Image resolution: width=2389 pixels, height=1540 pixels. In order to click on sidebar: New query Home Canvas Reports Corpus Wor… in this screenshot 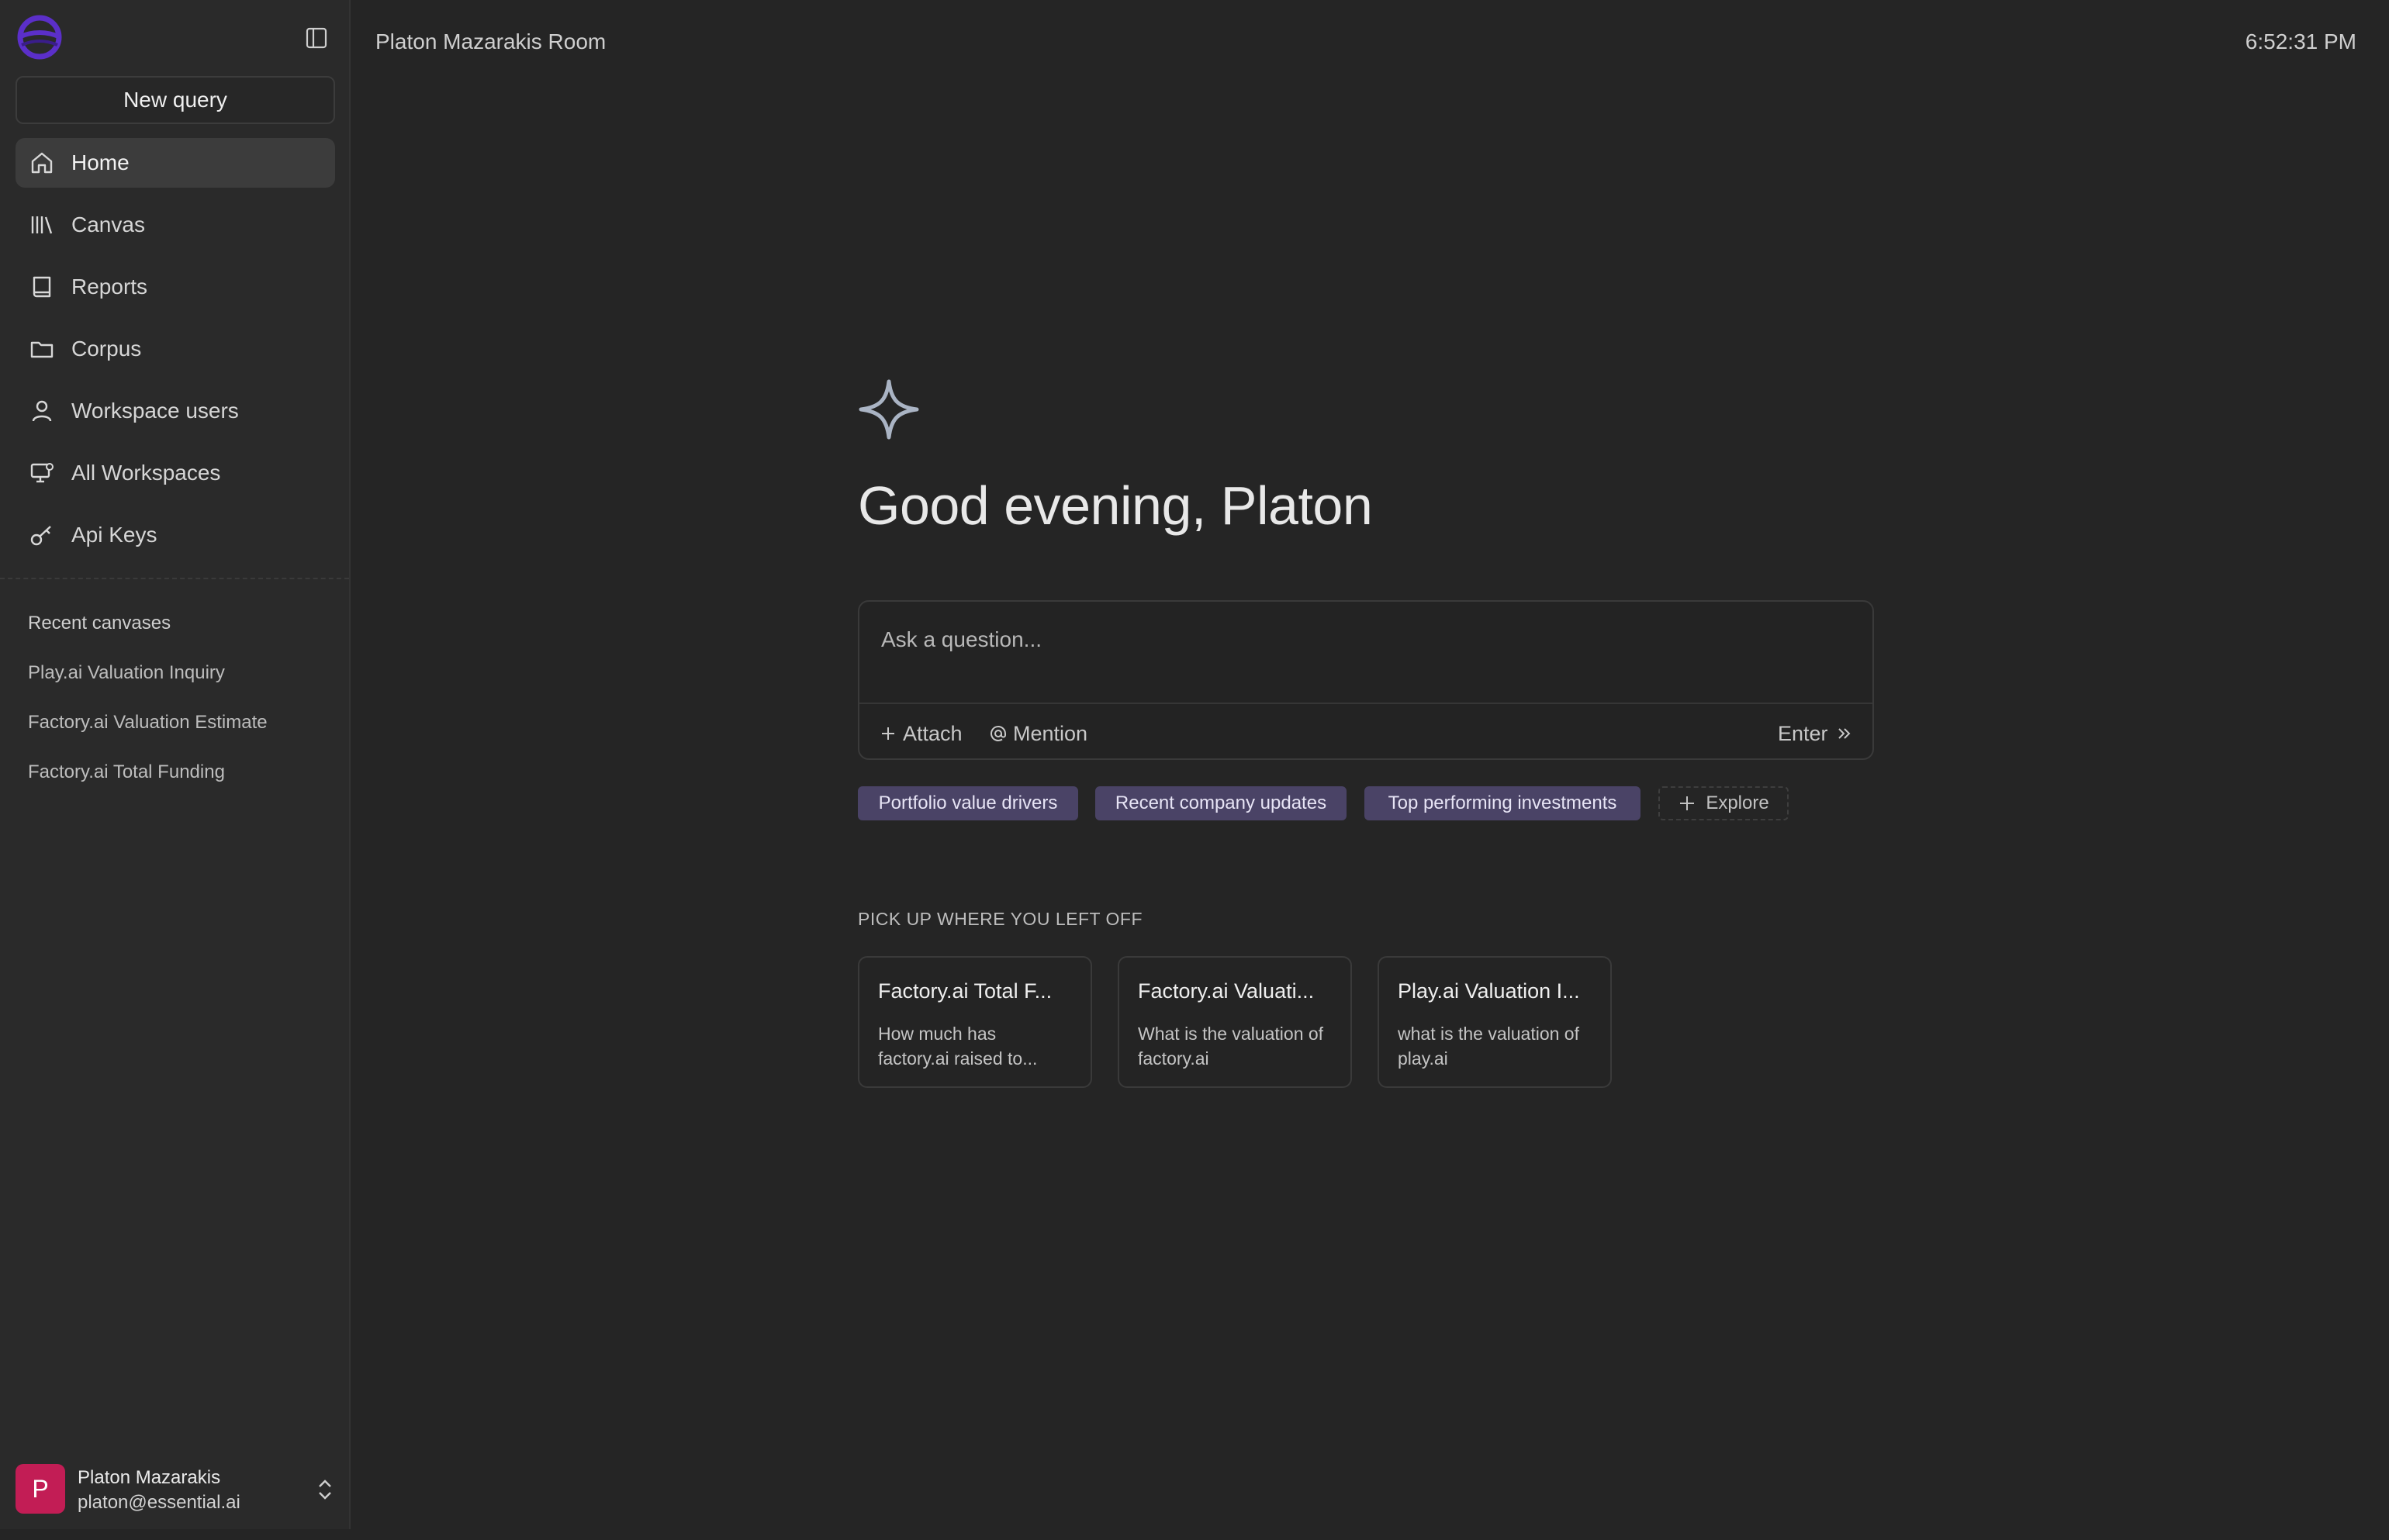, I will do `click(175, 764)`.